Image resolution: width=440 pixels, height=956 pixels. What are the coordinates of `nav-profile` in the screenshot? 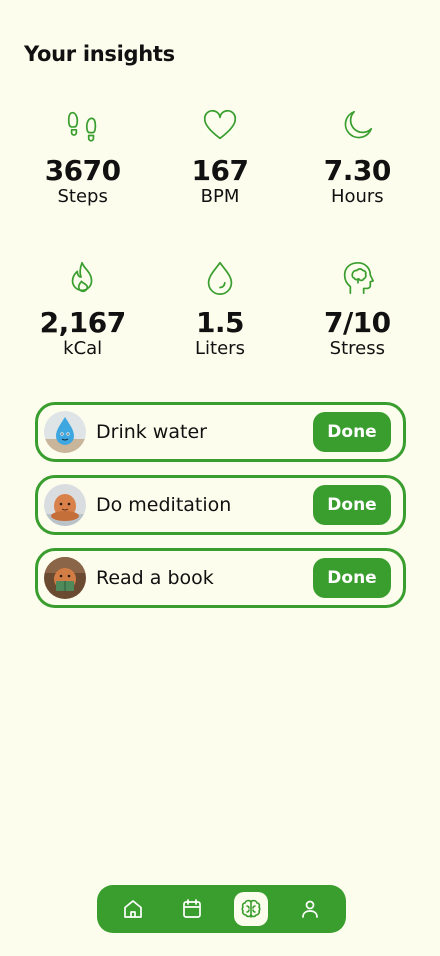 It's located at (310, 909).